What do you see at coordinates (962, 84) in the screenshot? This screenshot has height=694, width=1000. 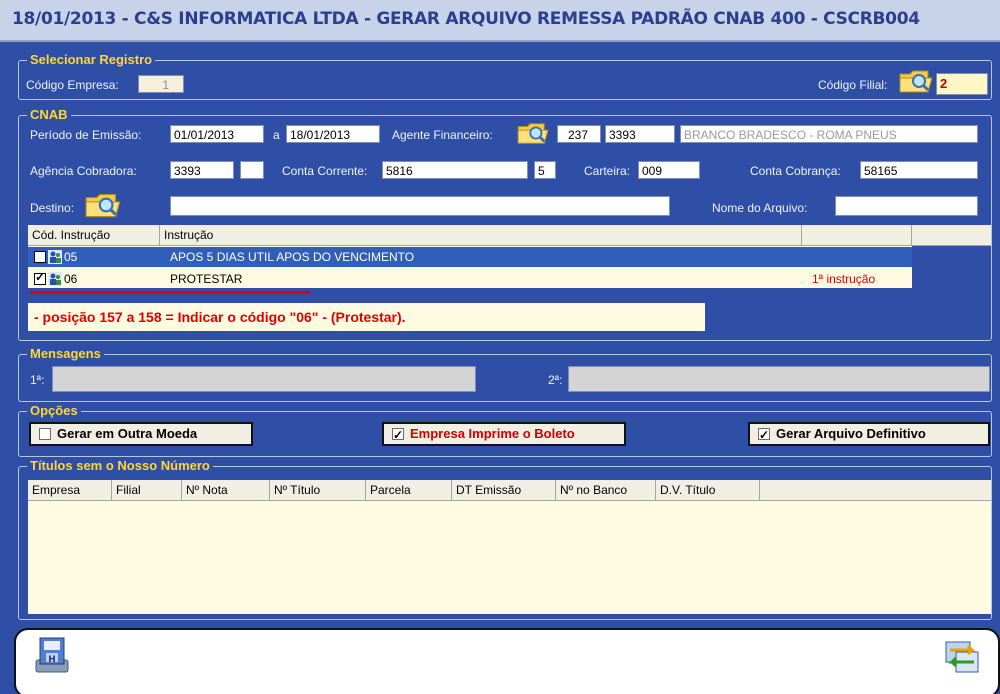 I see `codigo-filial-field: 2` at bounding box center [962, 84].